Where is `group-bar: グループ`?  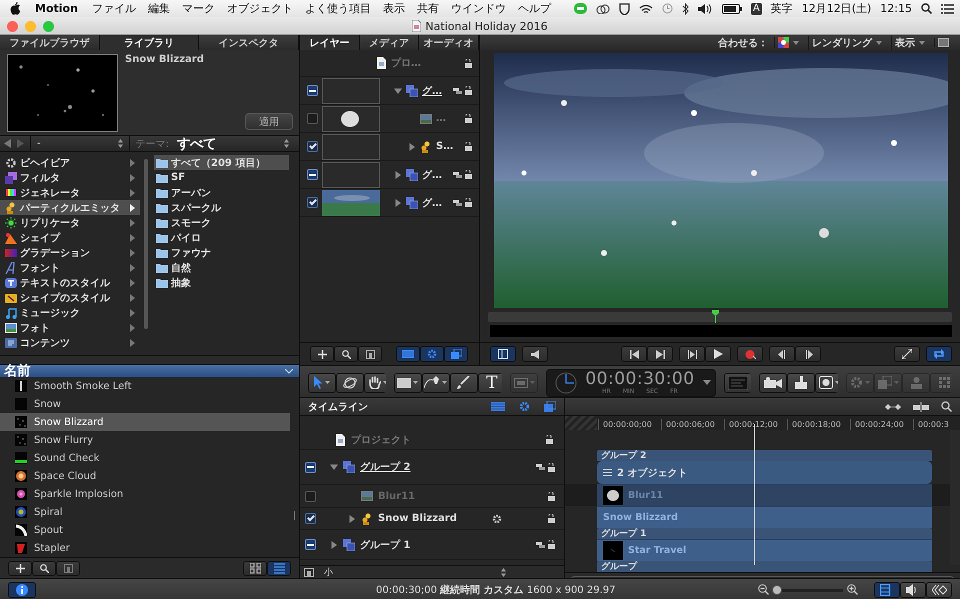 group-bar: グループ is located at coordinates (764, 566).